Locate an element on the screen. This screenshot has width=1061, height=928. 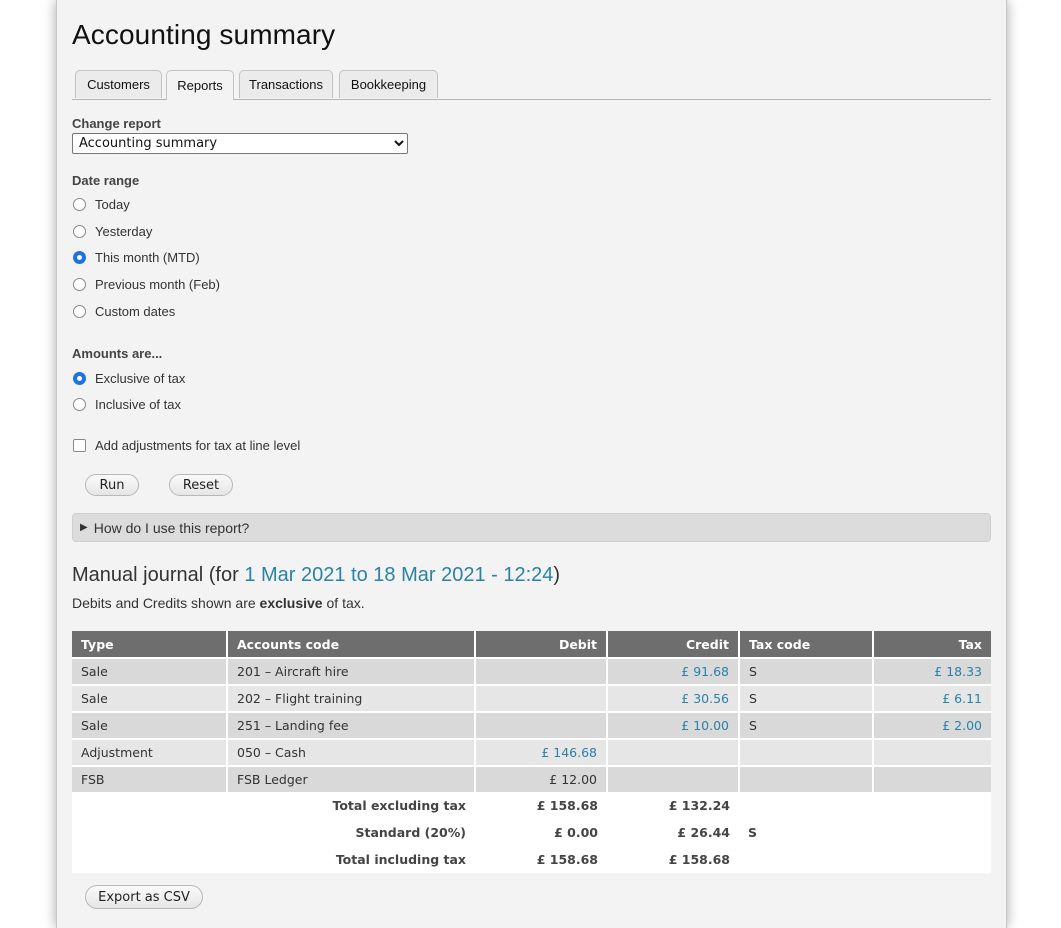
note-suffix: of tax. is located at coordinates (343, 603).